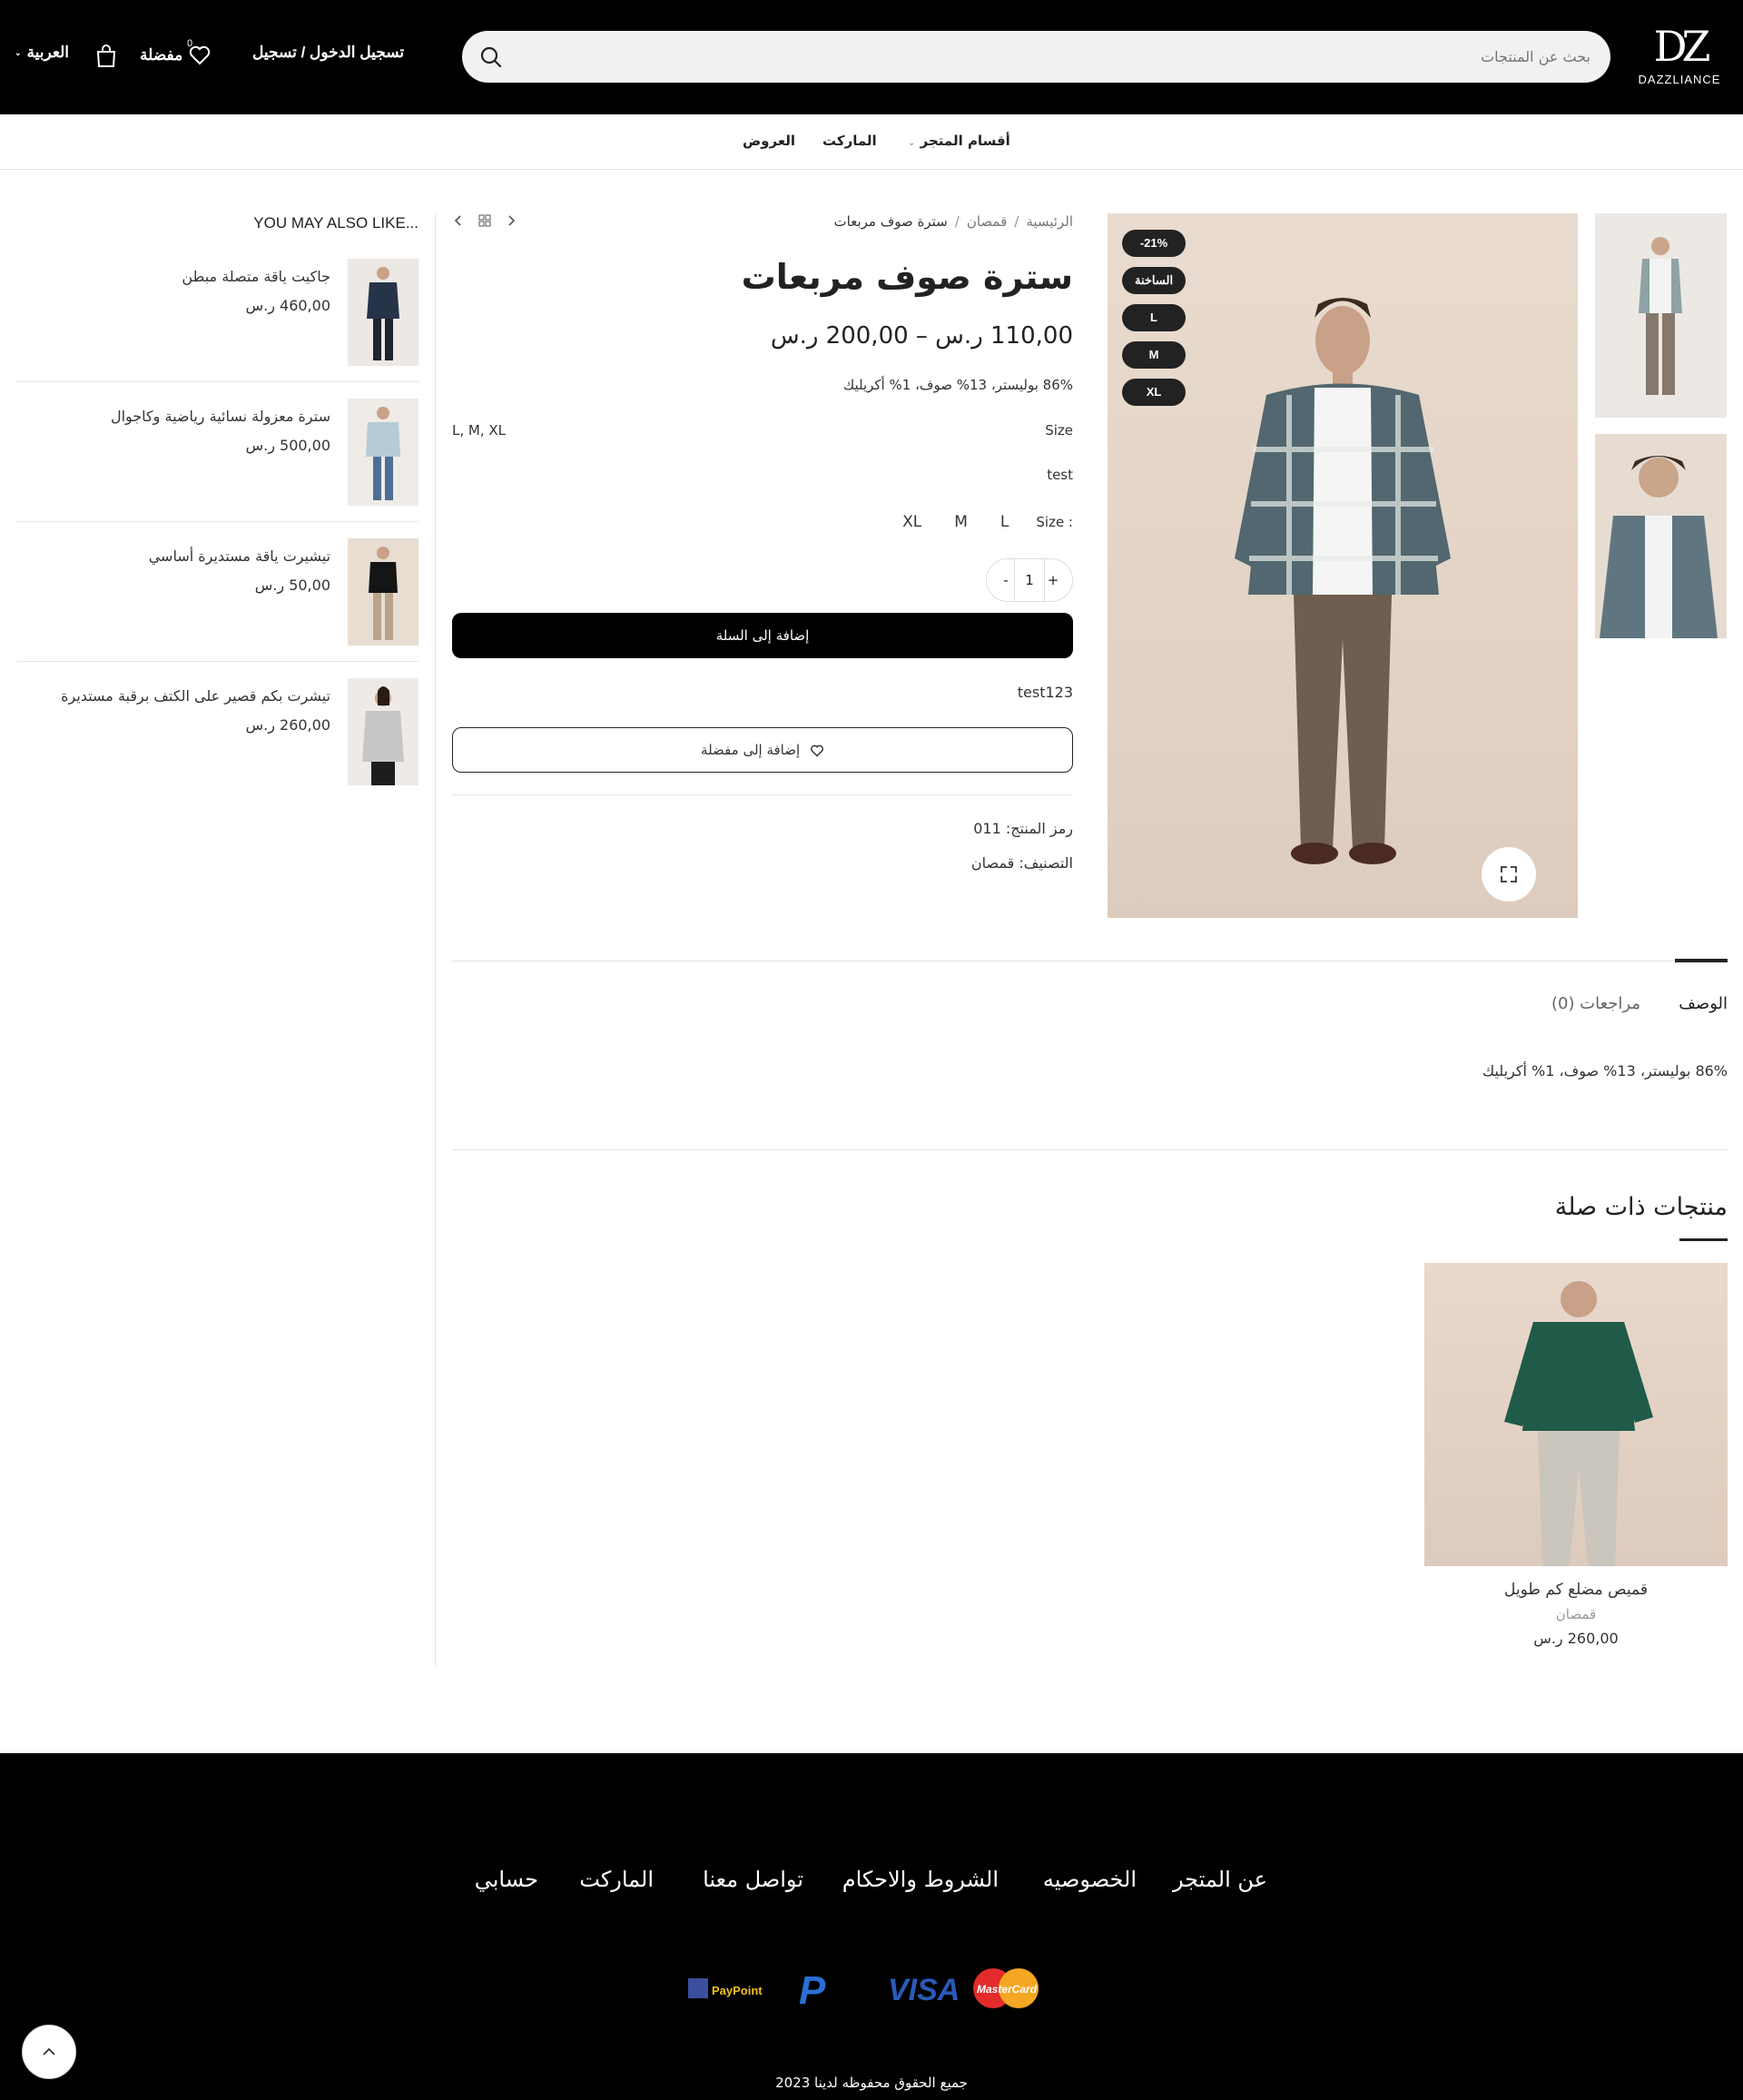 This screenshot has width=1743, height=2100. What do you see at coordinates (1576, 1414) in the screenshot?
I see `related-product-image` at bounding box center [1576, 1414].